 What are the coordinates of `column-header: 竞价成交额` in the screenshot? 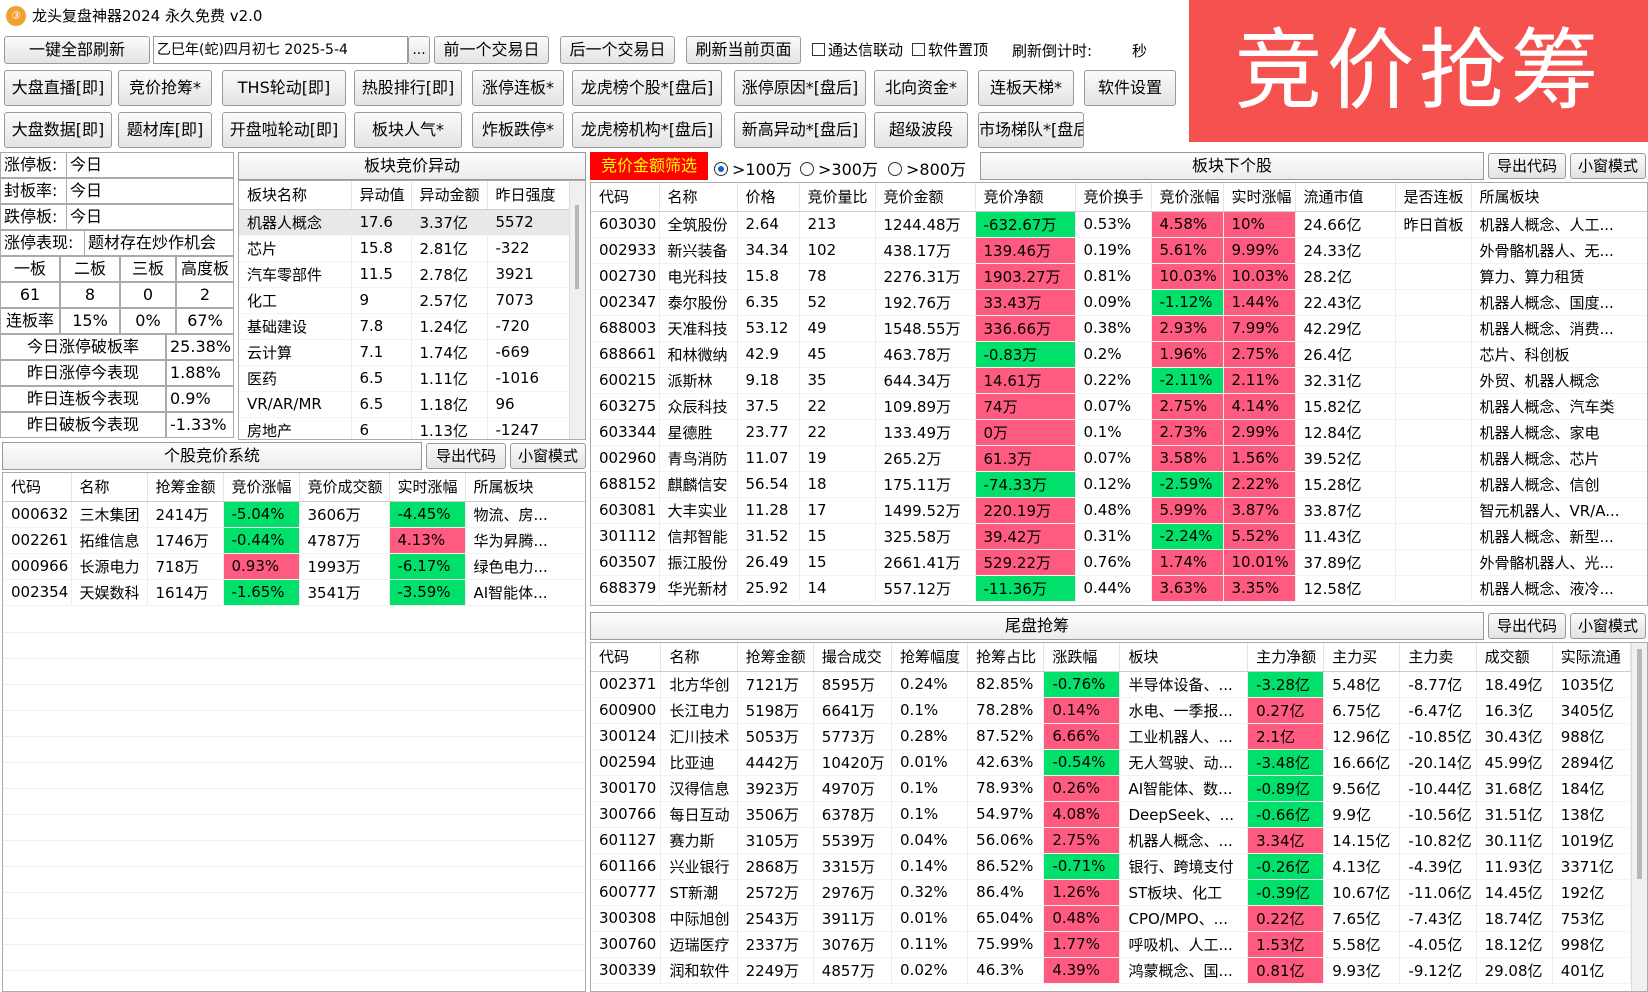 It's located at (344, 487).